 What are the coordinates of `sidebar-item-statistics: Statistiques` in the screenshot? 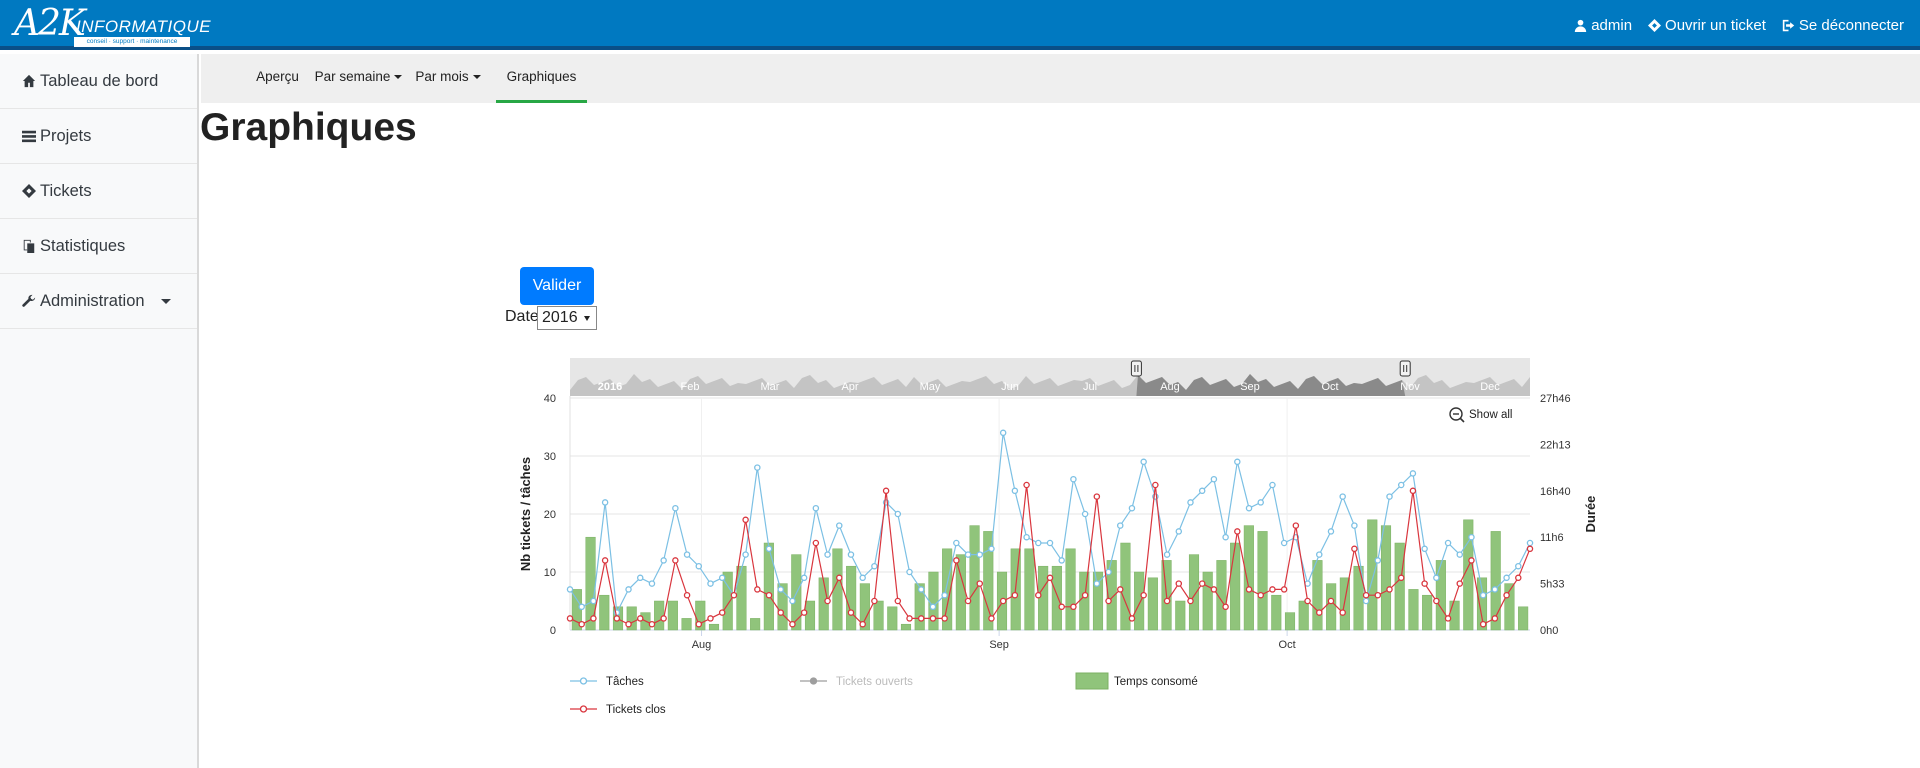 It's located at (98, 246).